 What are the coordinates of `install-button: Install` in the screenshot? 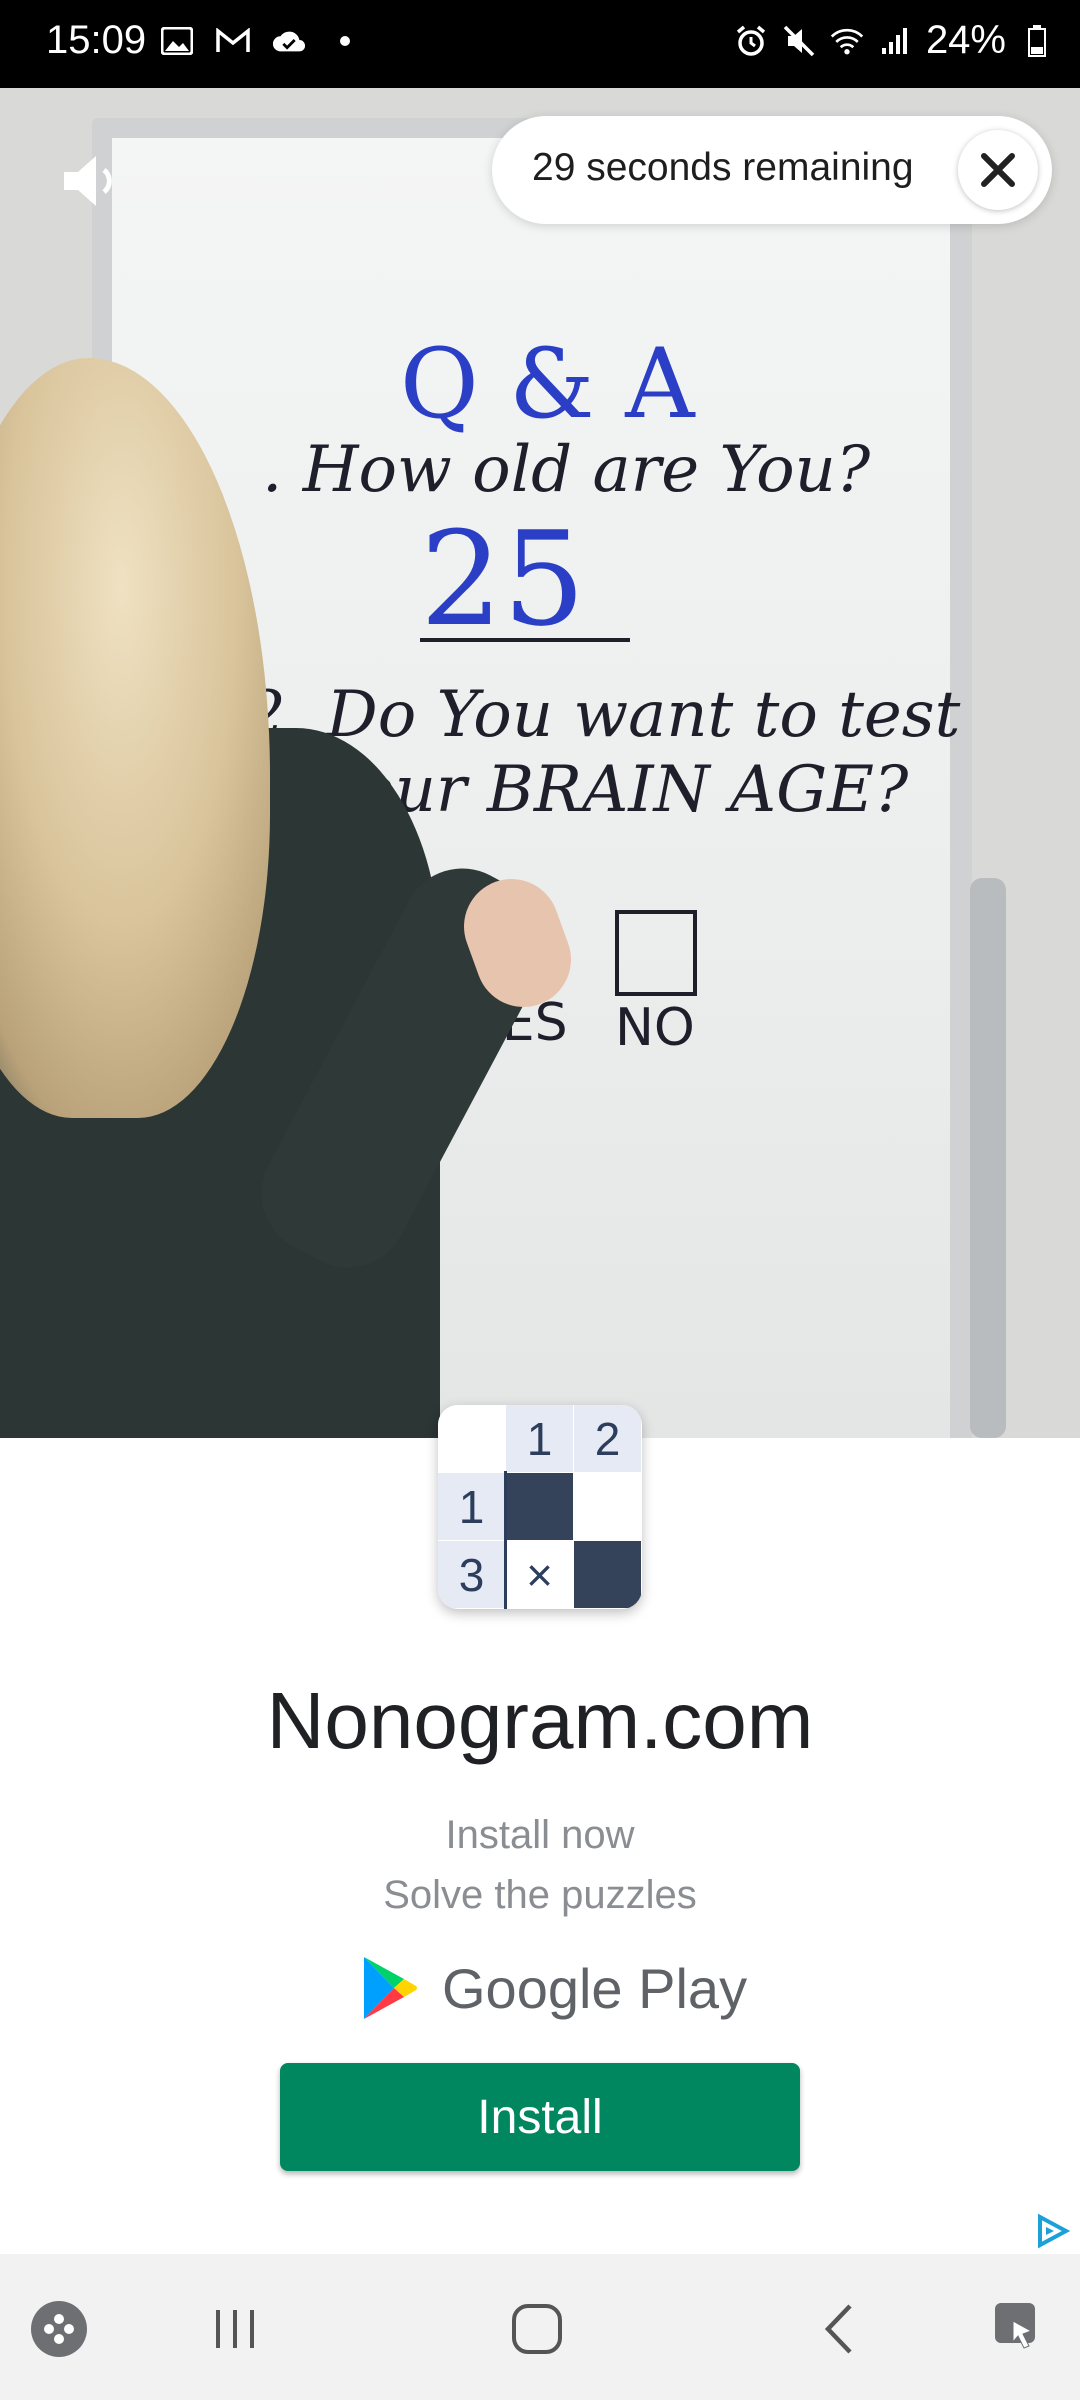 It's located at (540, 2117).